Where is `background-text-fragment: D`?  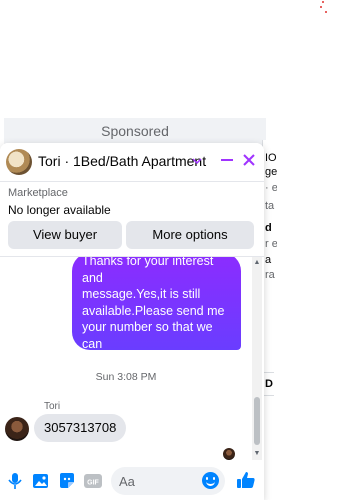 background-text-fragment: D is located at coordinates (269, 384).